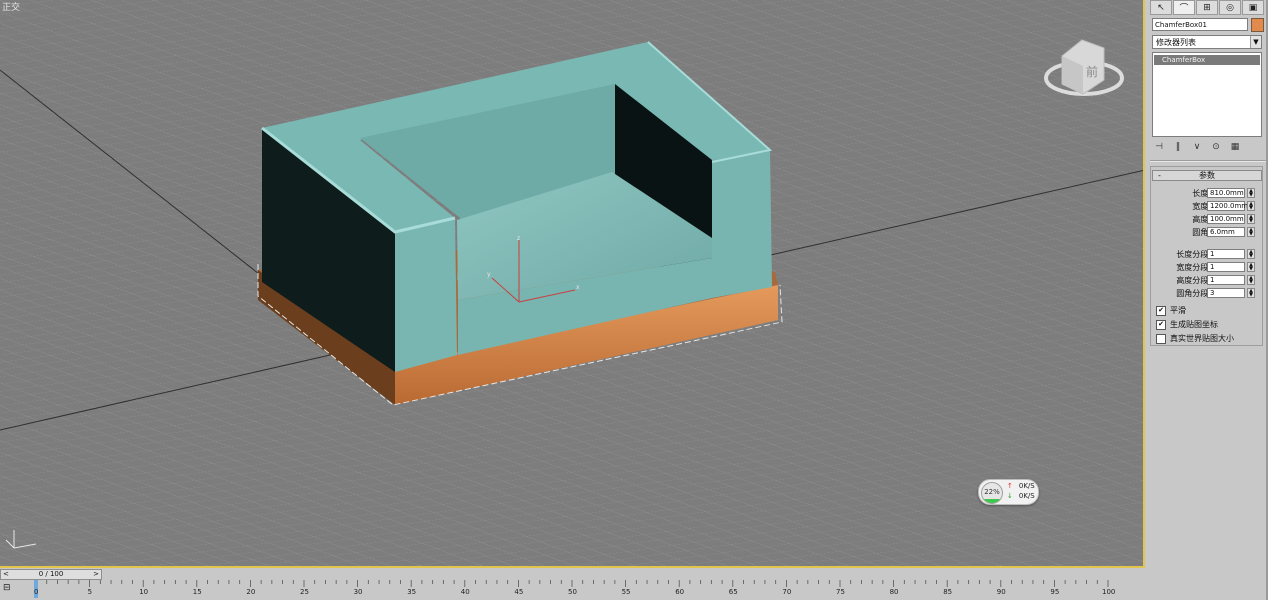  I want to click on pointer-icon: ↖, so click(1161, 7).